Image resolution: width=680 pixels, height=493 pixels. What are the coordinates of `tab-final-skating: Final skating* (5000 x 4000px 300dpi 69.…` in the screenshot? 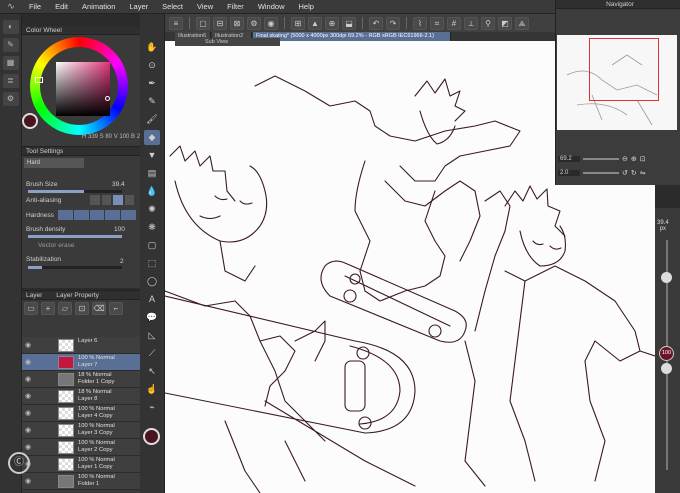 It's located at (352, 36).